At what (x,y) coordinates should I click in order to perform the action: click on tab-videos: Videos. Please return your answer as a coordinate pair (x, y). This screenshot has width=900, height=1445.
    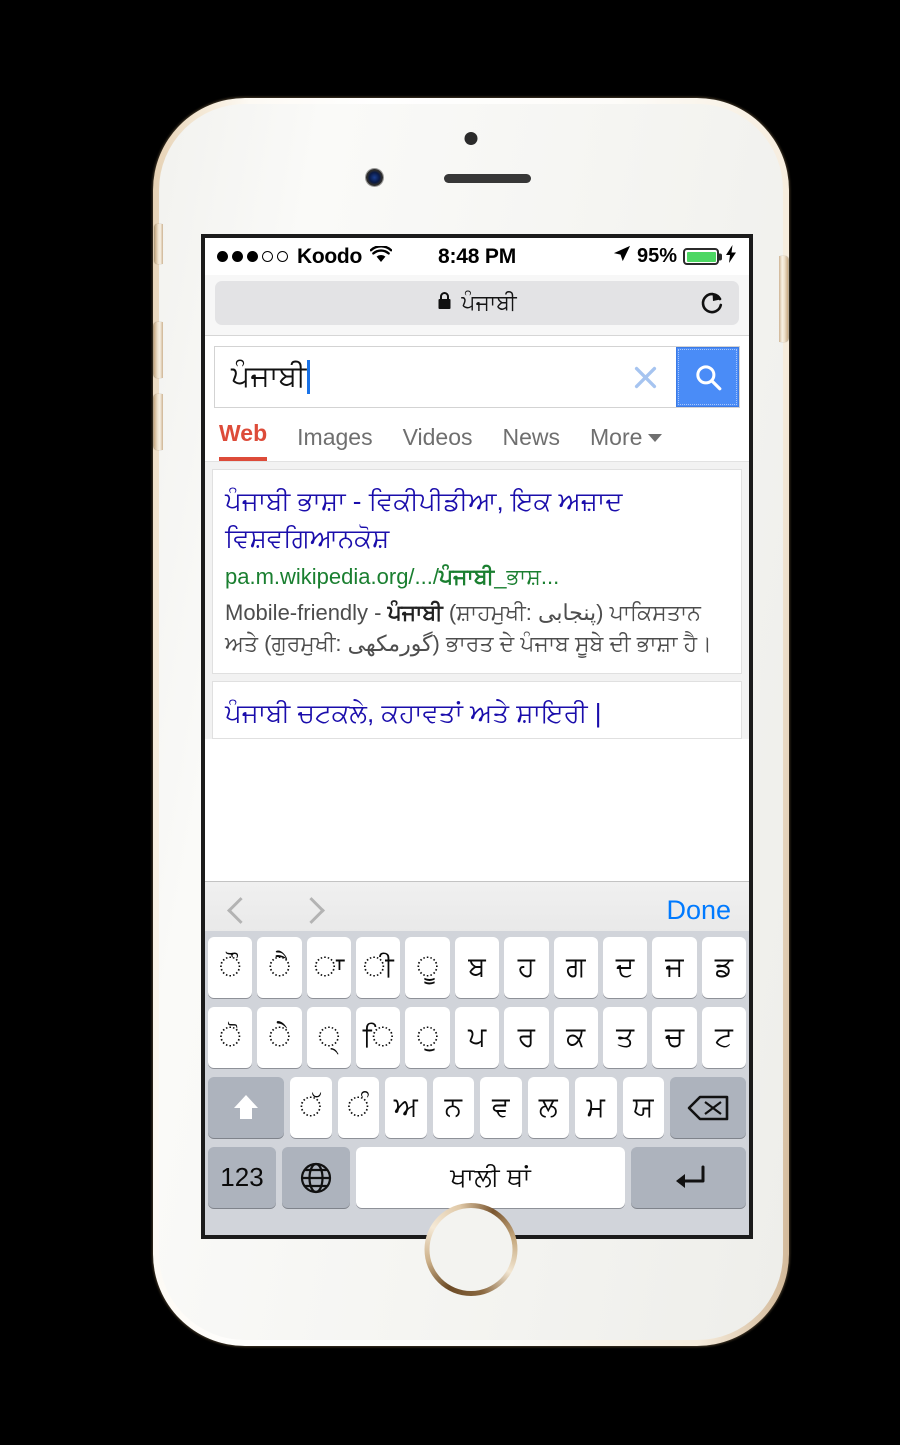
    Looking at the image, I should click on (438, 442).